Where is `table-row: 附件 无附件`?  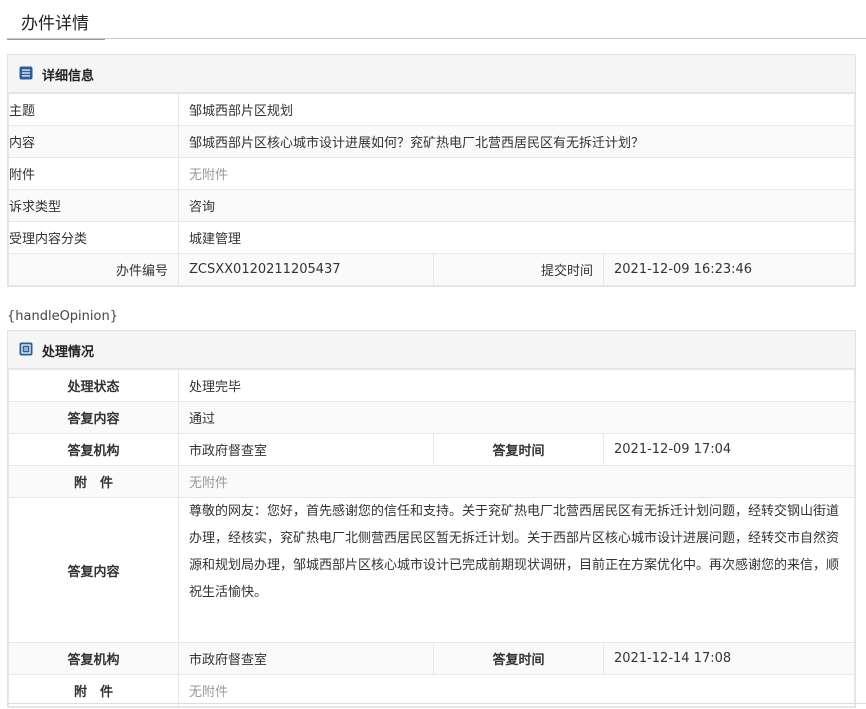
table-row: 附件 无附件 is located at coordinates (431, 173).